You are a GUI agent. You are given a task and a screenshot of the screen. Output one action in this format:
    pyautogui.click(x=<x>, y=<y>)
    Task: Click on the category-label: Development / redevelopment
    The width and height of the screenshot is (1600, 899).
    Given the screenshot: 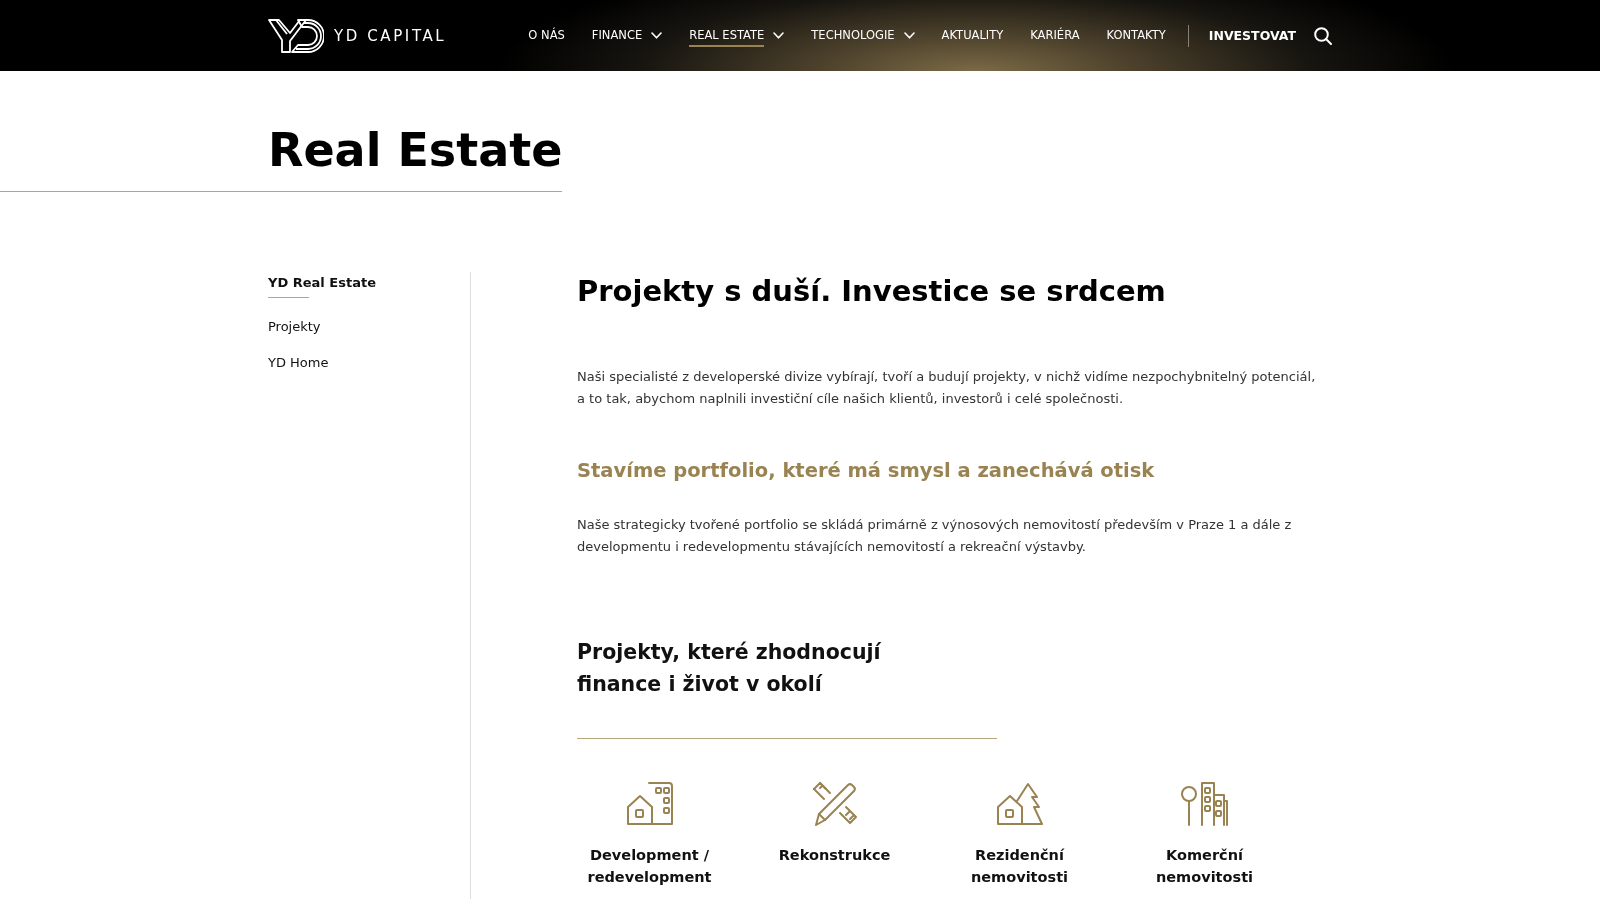 What is the action you would take?
    pyautogui.click(x=649, y=866)
    